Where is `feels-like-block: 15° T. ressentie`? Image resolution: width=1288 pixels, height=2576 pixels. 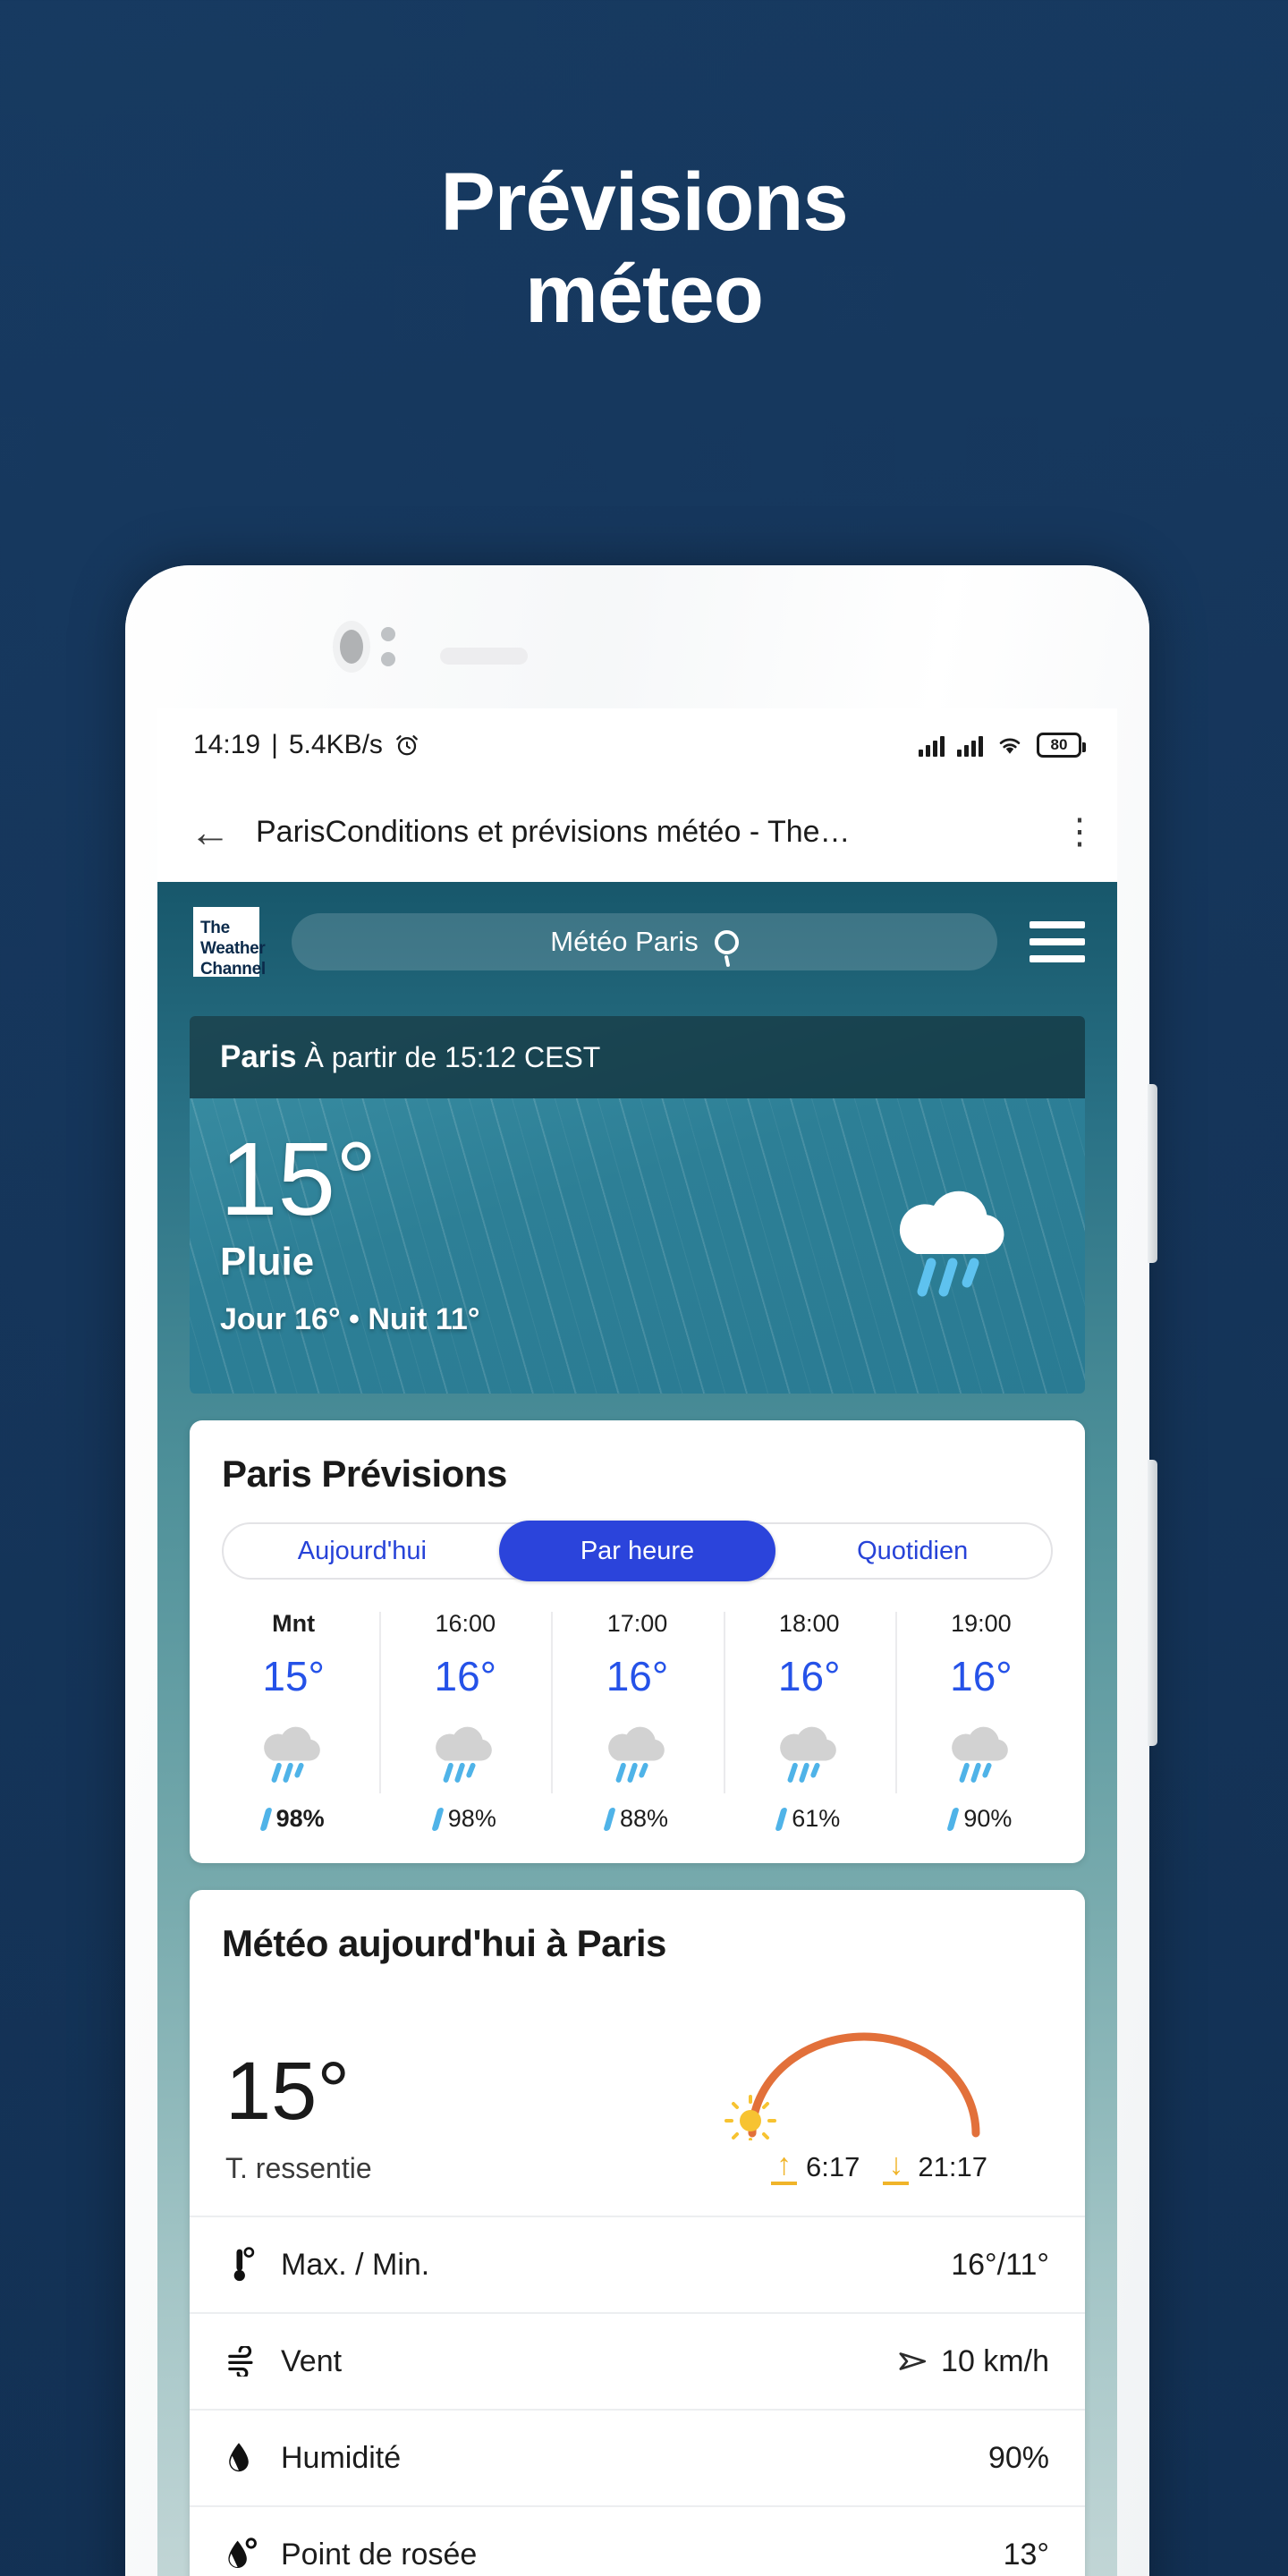
feels-like-block: 15° T. ressentie is located at coordinates (467, 2117).